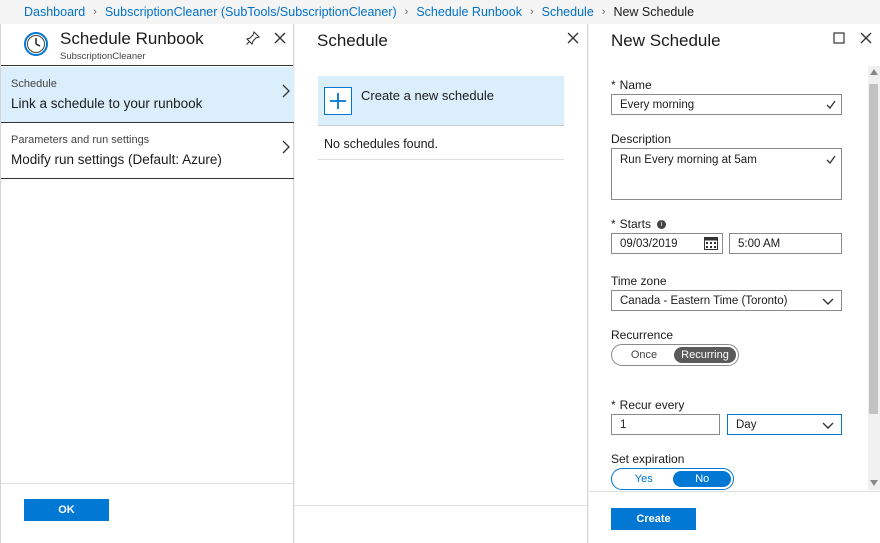  What do you see at coordinates (253, 38) in the screenshot?
I see `pin-icon` at bounding box center [253, 38].